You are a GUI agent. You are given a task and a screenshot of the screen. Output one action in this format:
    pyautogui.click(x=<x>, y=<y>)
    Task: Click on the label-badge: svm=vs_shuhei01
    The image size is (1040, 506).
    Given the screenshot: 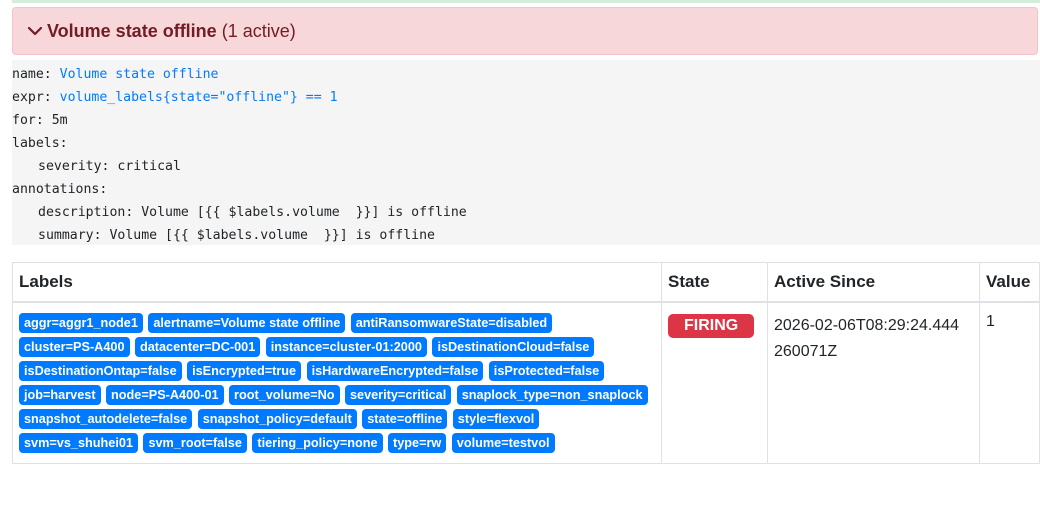 What is the action you would take?
    pyautogui.click(x=78, y=443)
    